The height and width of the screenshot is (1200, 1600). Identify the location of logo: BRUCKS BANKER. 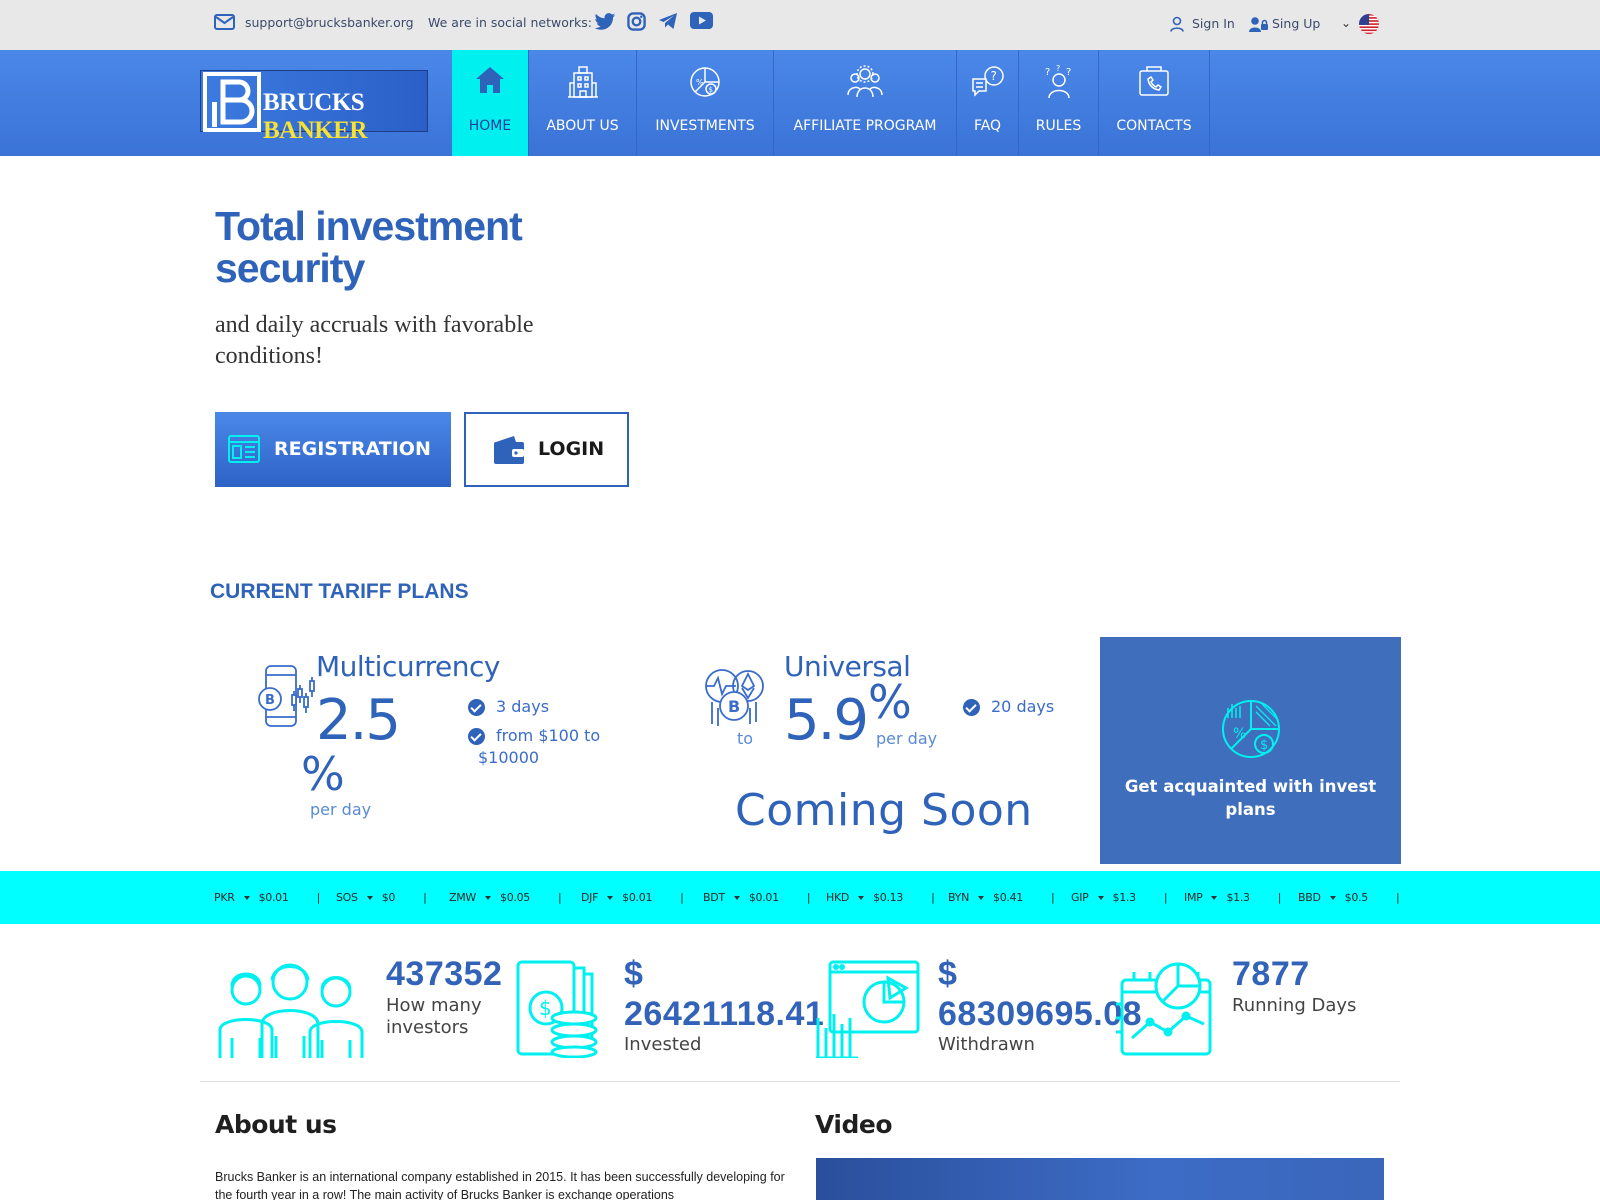
(314, 107).